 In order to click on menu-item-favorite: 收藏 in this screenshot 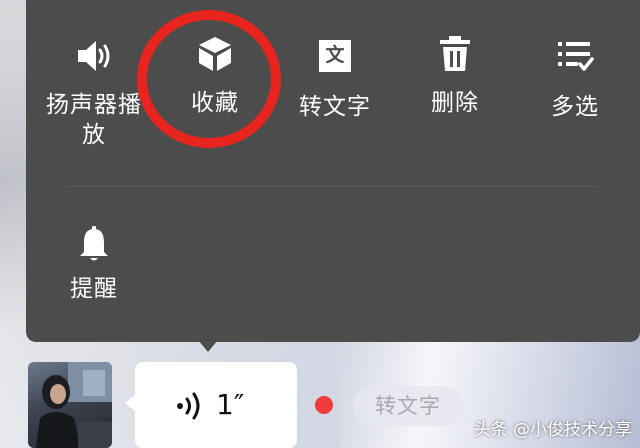, I will do `click(215, 76)`.